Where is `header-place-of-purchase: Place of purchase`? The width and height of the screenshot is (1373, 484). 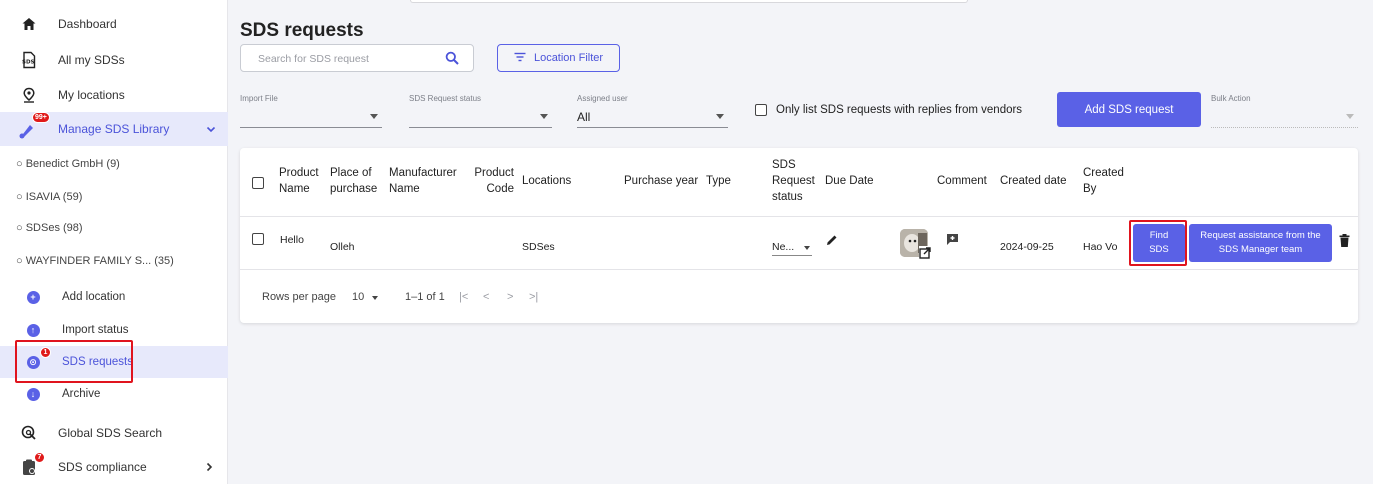
header-place-of-purchase: Place of purchase is located at coordinates (353, 181).